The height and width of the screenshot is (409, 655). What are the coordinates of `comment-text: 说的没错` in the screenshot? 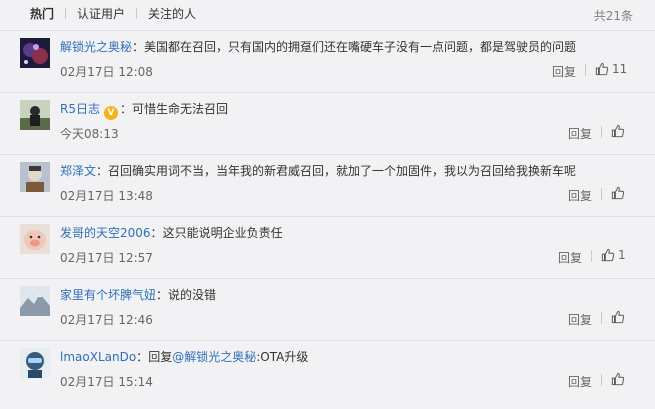 It's located at (192, 295).